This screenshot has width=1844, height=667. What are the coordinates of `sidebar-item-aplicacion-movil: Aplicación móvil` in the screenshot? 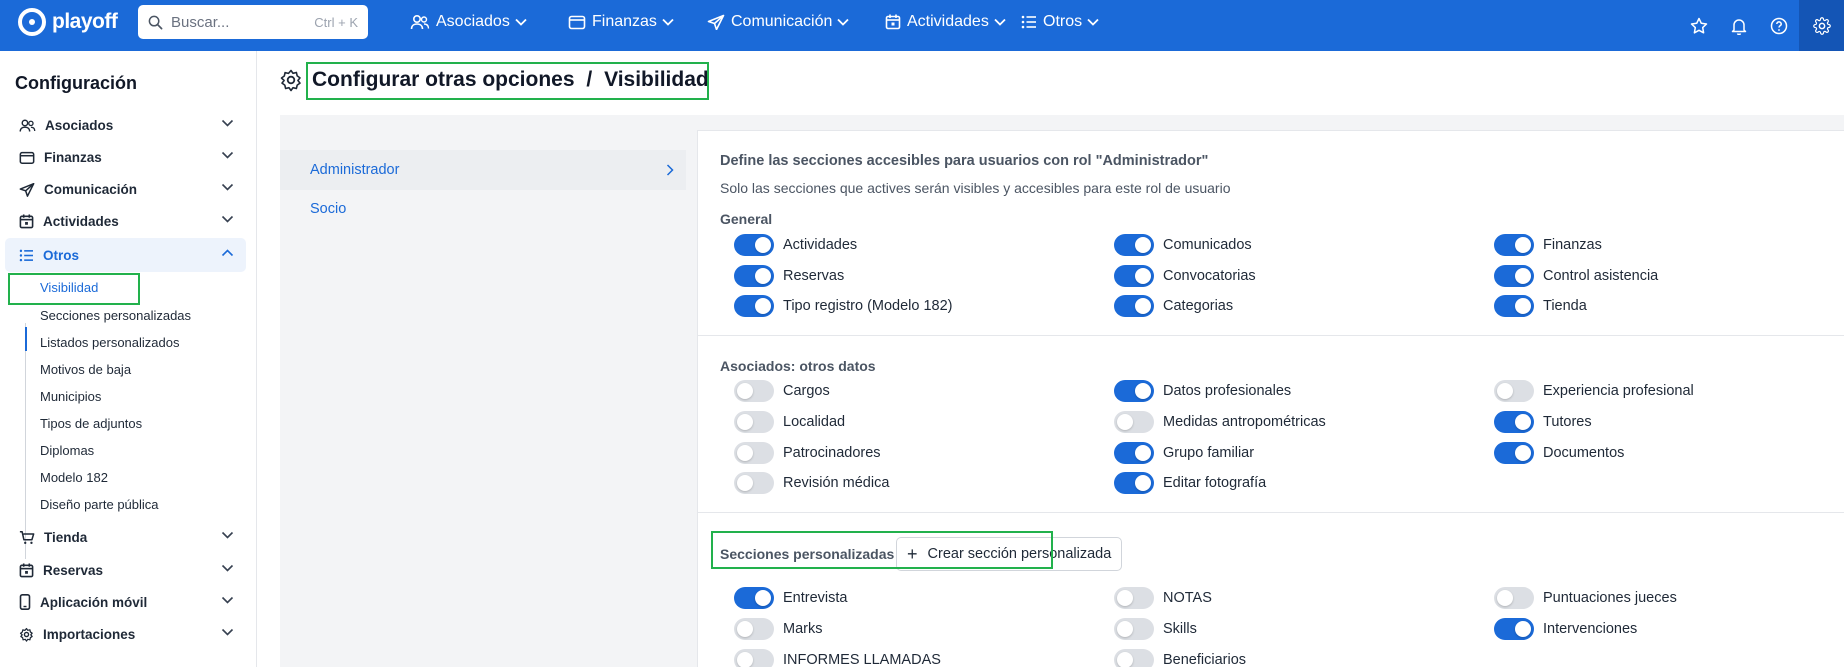 It's located at (125, 602).